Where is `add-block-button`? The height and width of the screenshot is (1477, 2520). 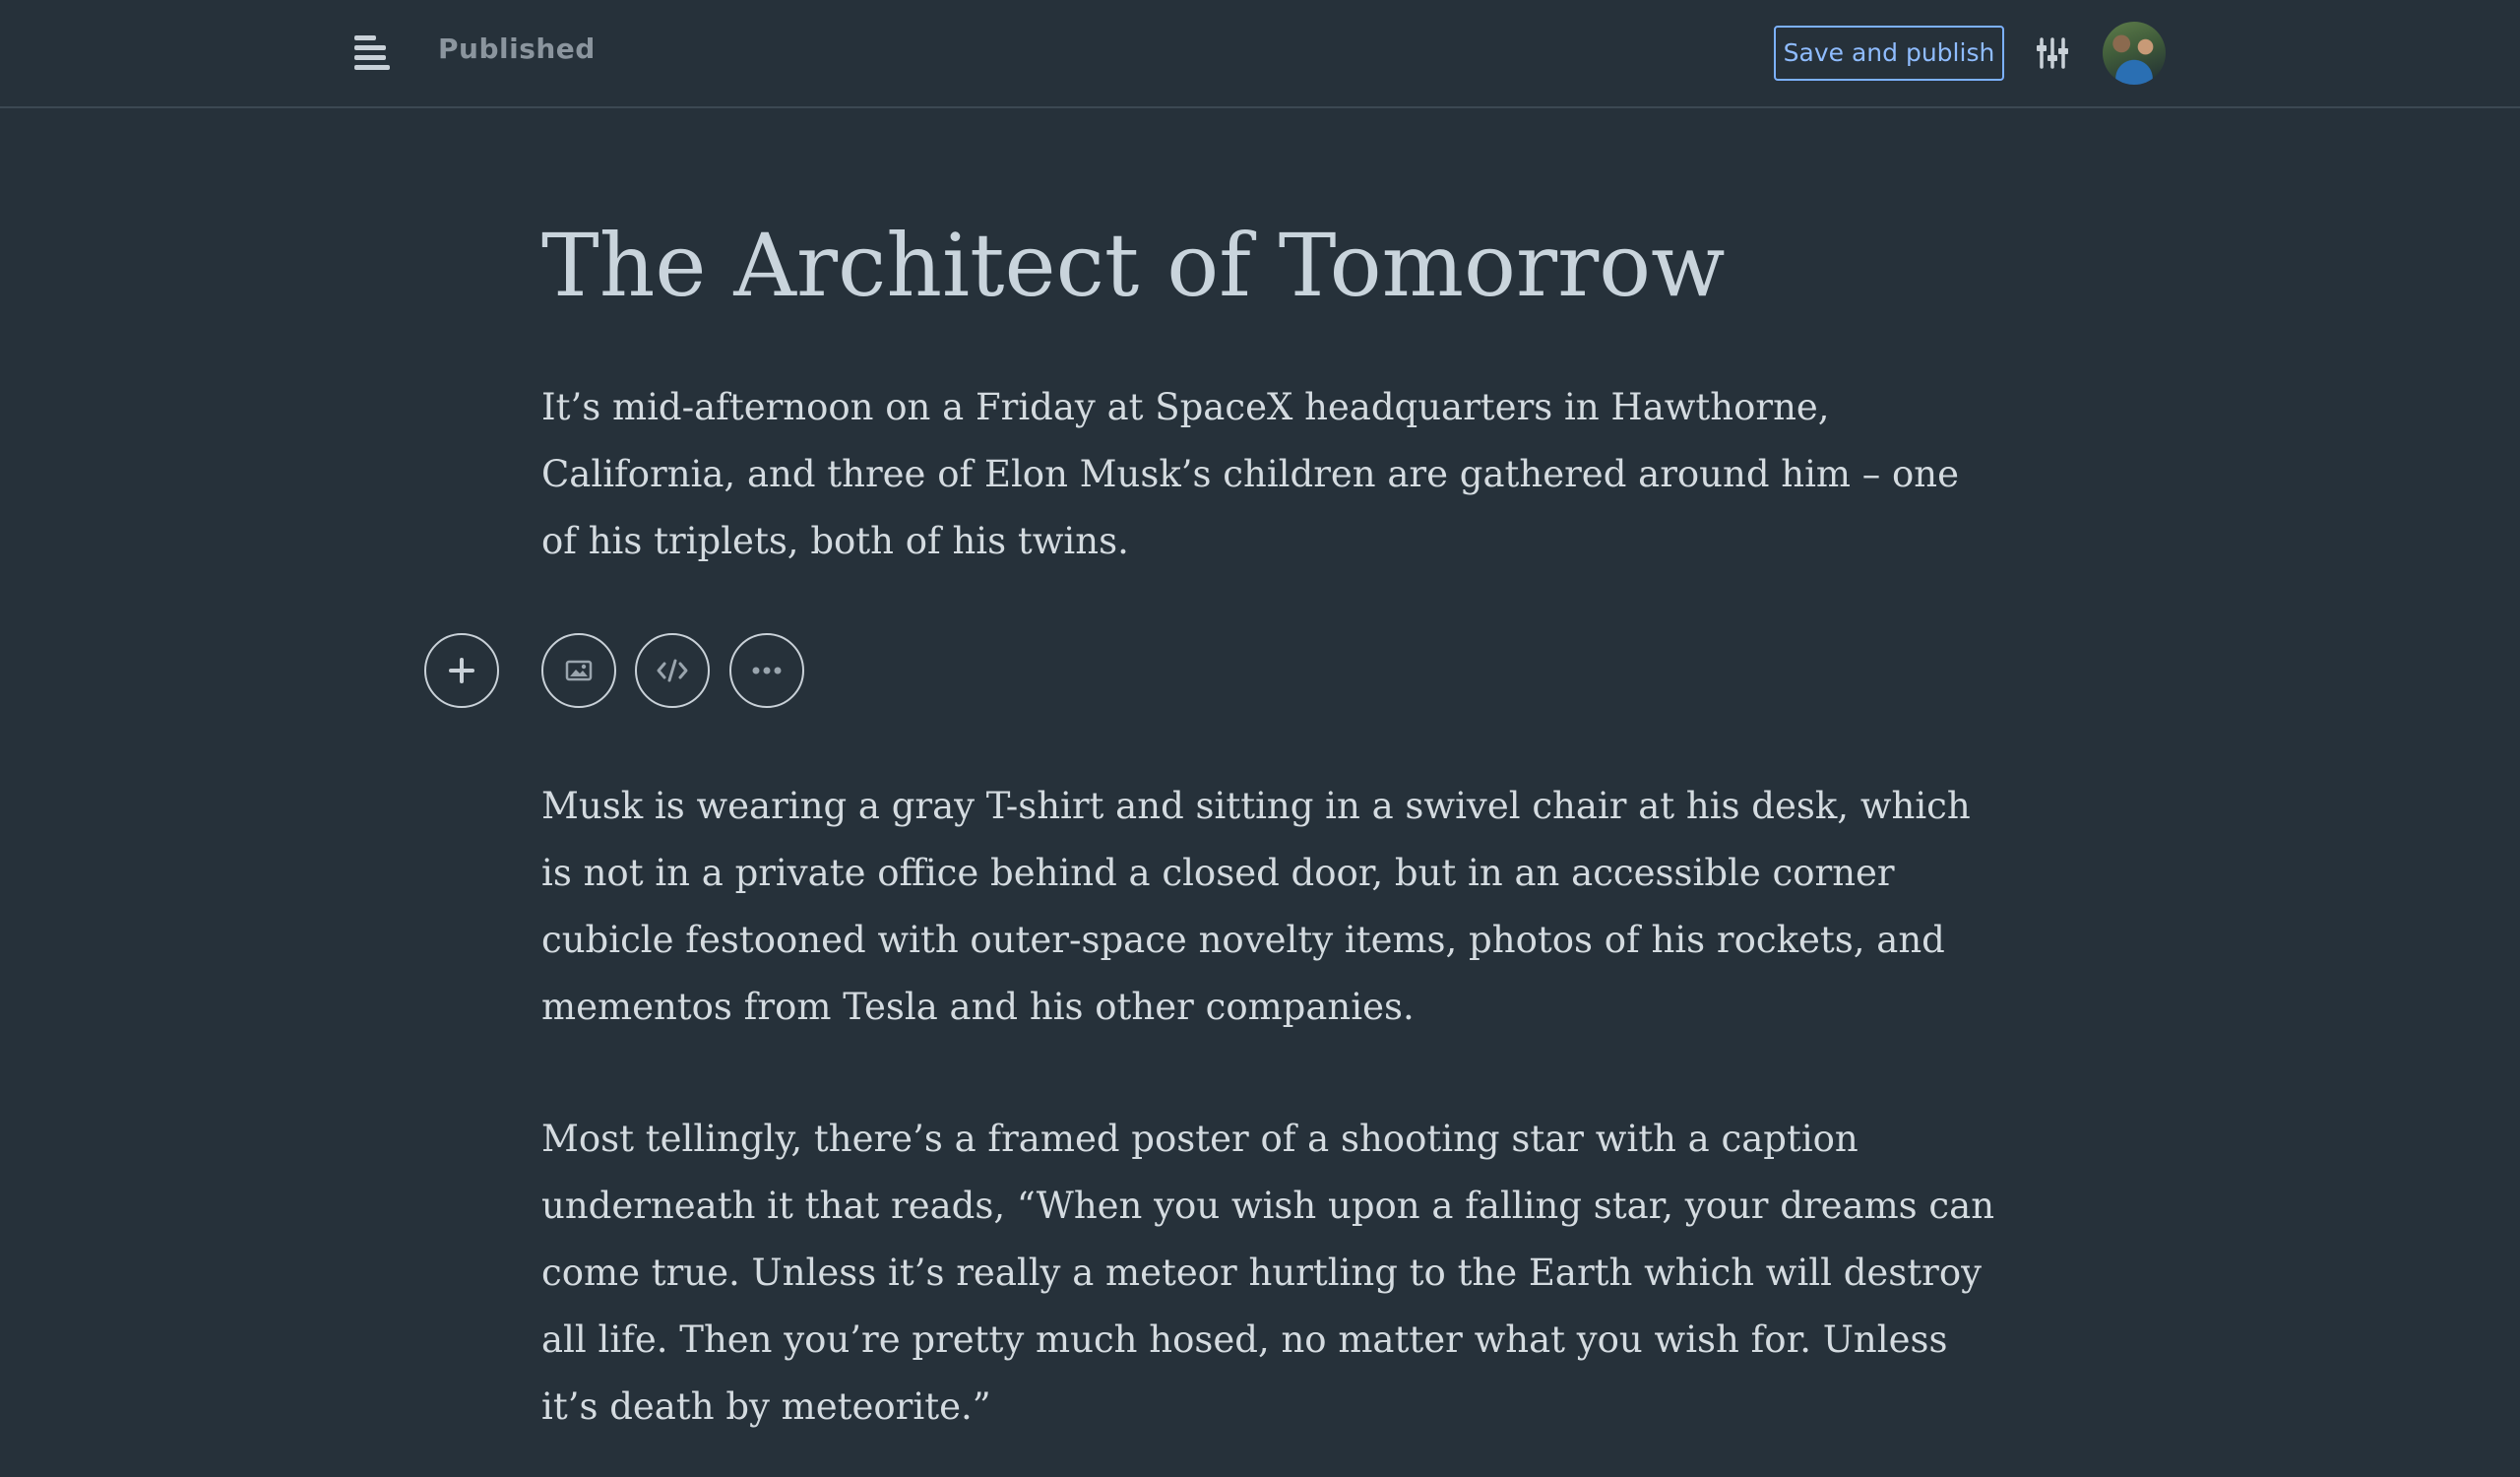 add-block-button is located at coordinates (461, 671).